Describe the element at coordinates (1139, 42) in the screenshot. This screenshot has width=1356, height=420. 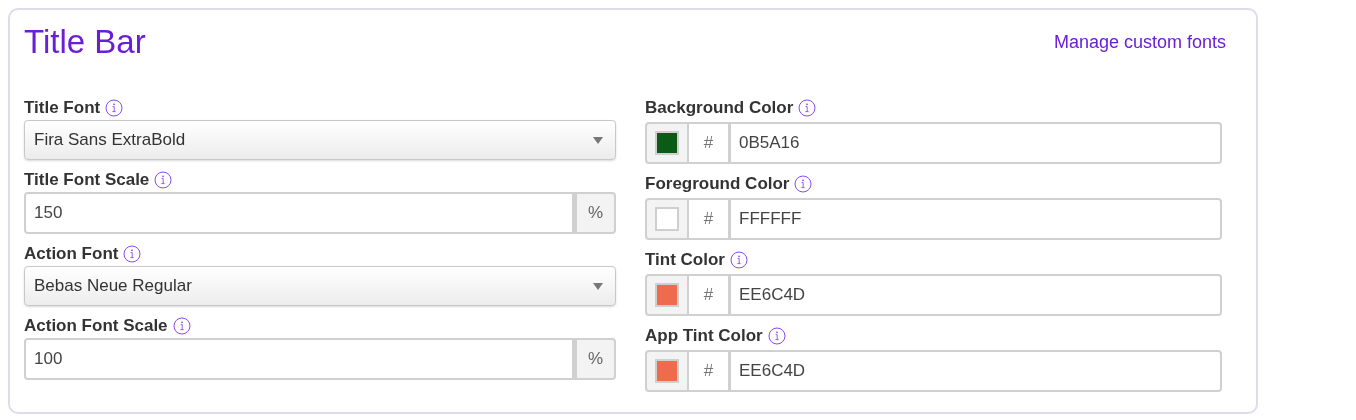
I see `manage-fonts-link: Manage custom fonts` at that location.